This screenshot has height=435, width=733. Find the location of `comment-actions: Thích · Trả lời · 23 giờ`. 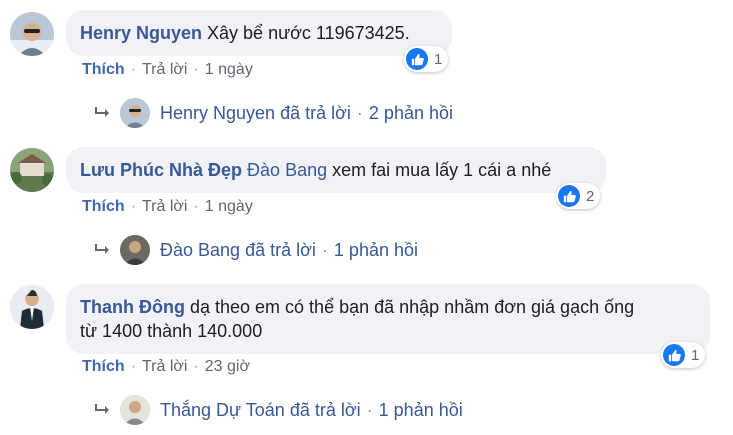

comment-actions: Thích · Trả lời · 23 giờ is located at coordinates (166, 367).